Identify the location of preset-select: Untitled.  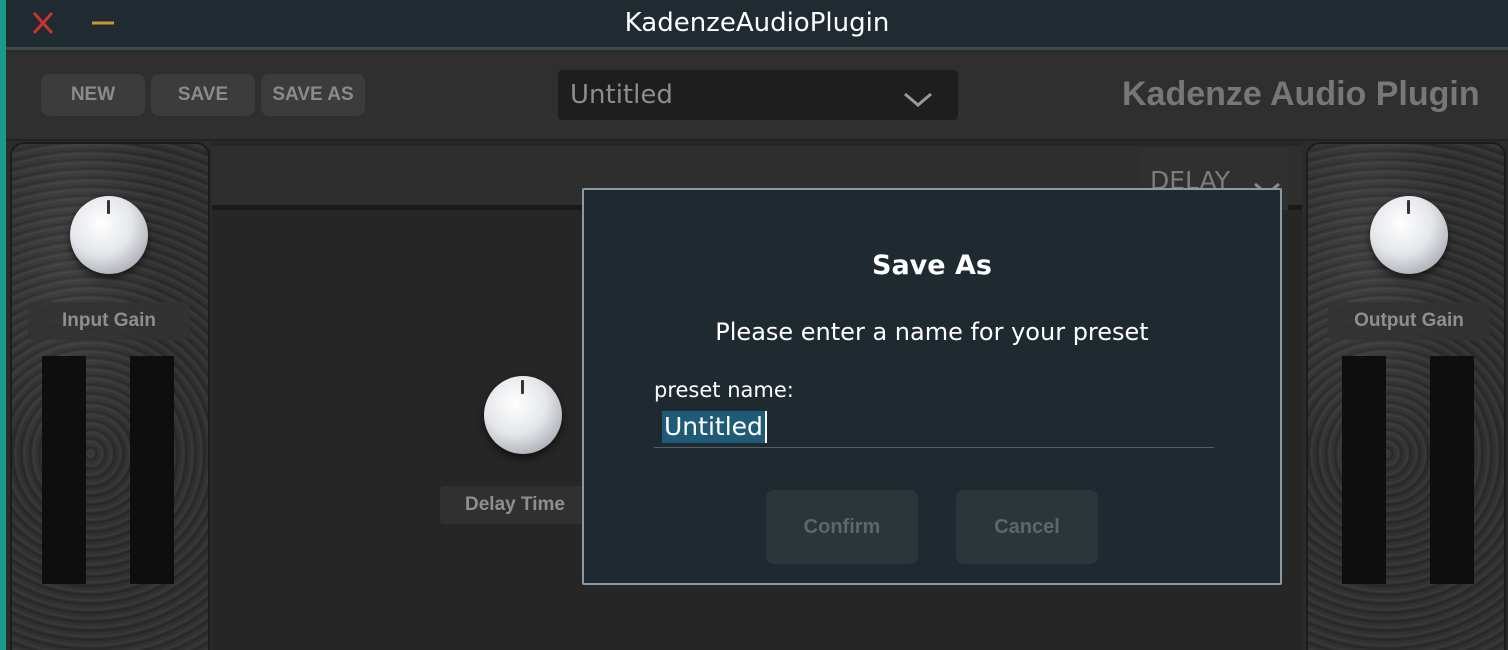
(758, 95).